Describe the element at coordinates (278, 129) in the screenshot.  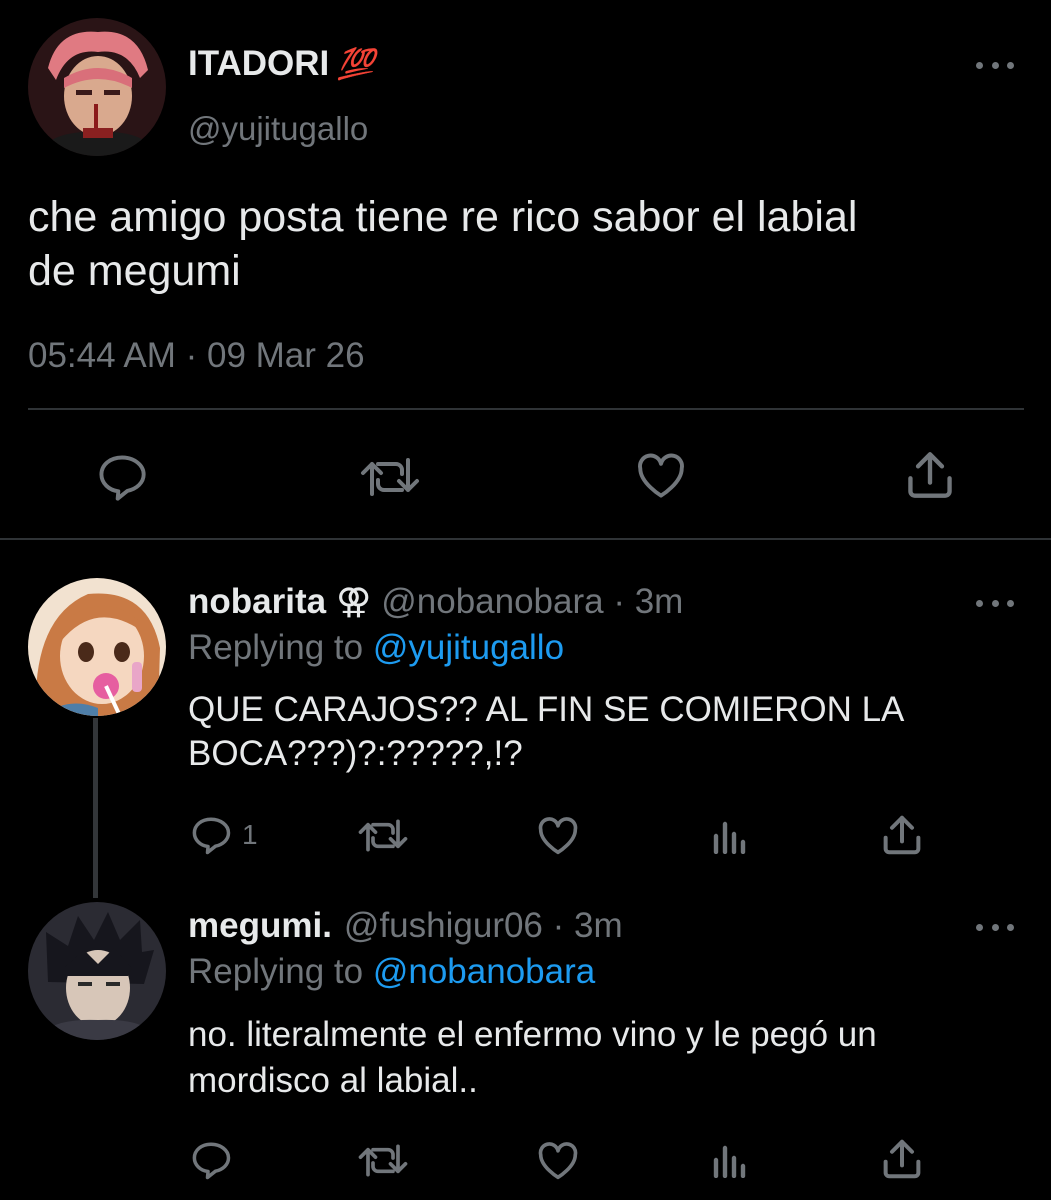
I see `handle: @yujitugallo` at that location.